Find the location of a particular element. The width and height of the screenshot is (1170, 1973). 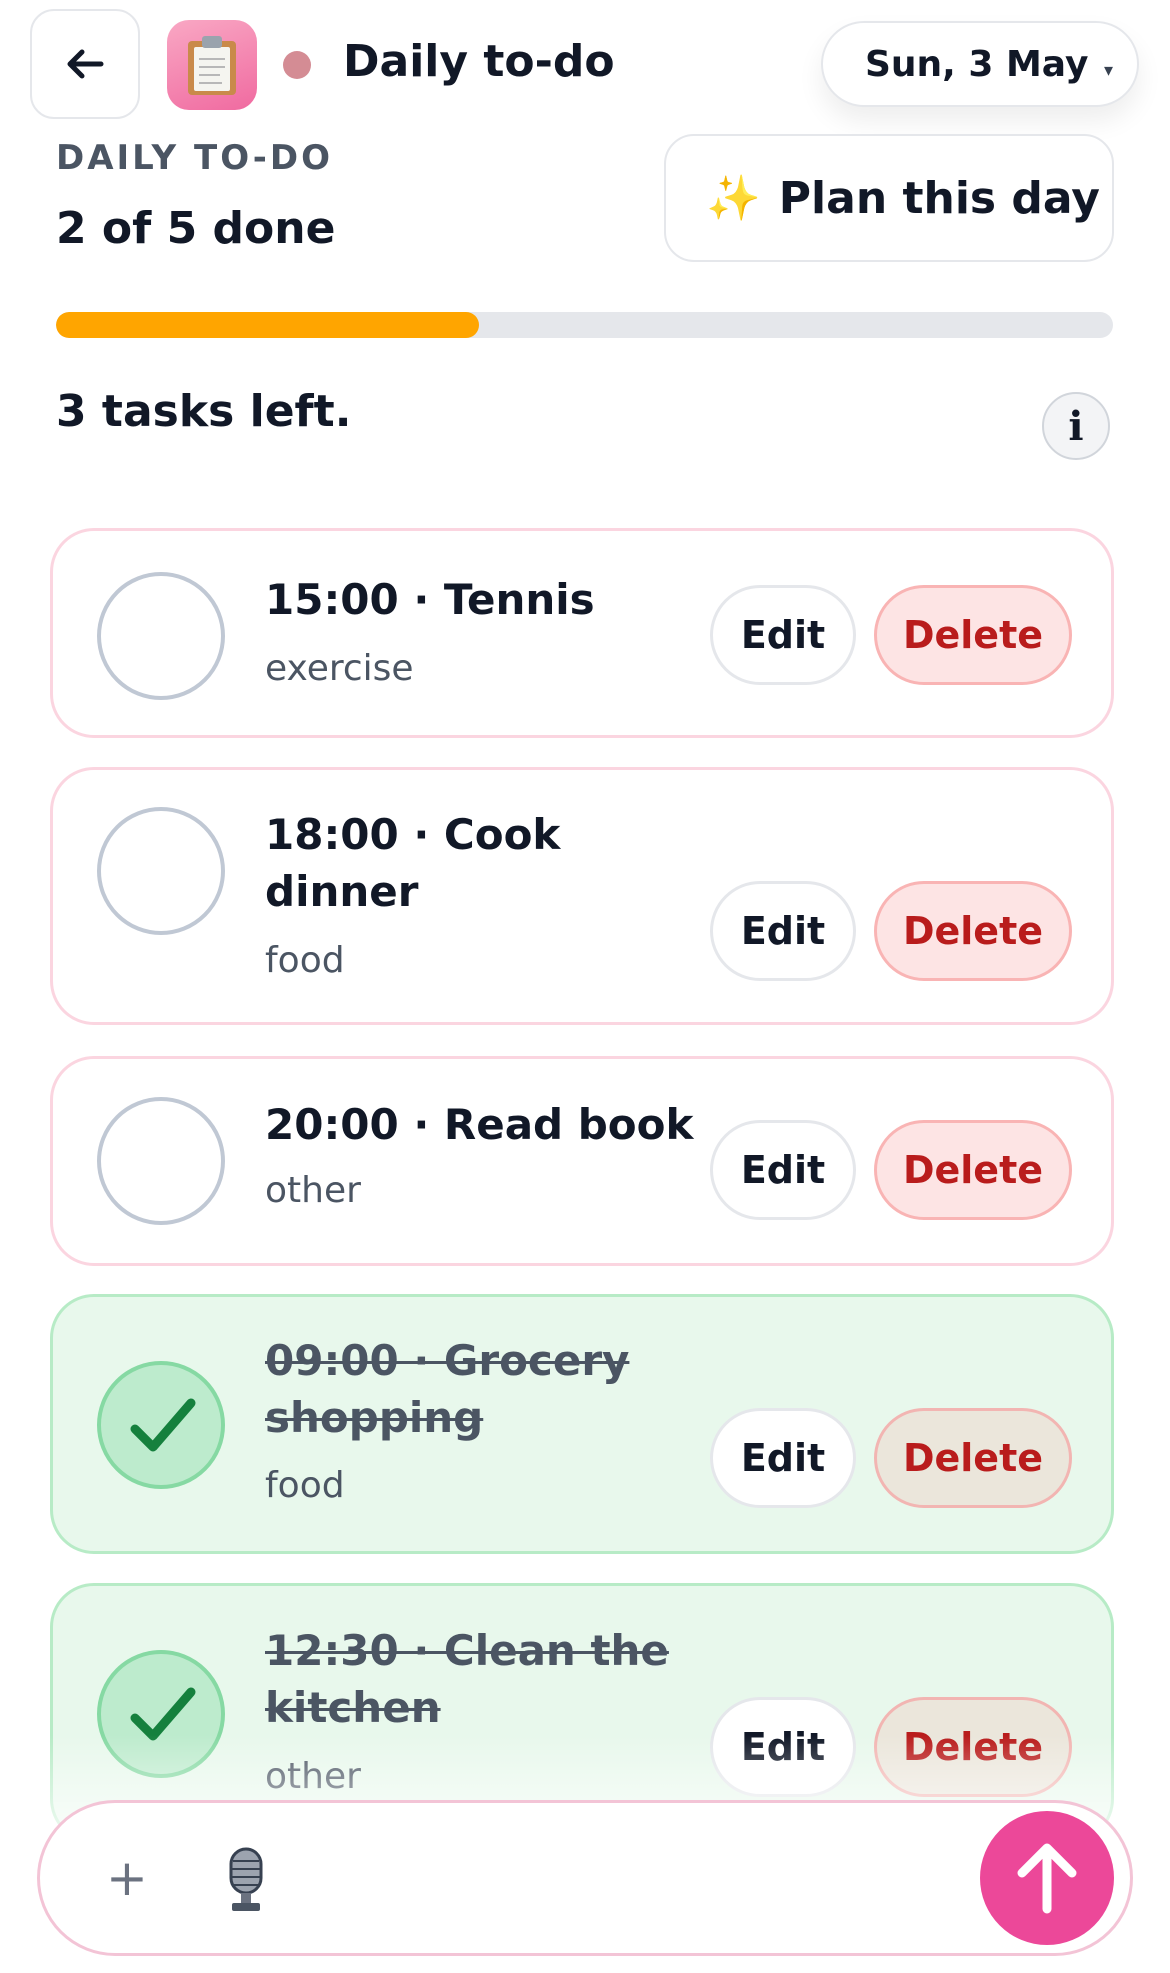

clipboard-icon is located at coordinates (212, 65).